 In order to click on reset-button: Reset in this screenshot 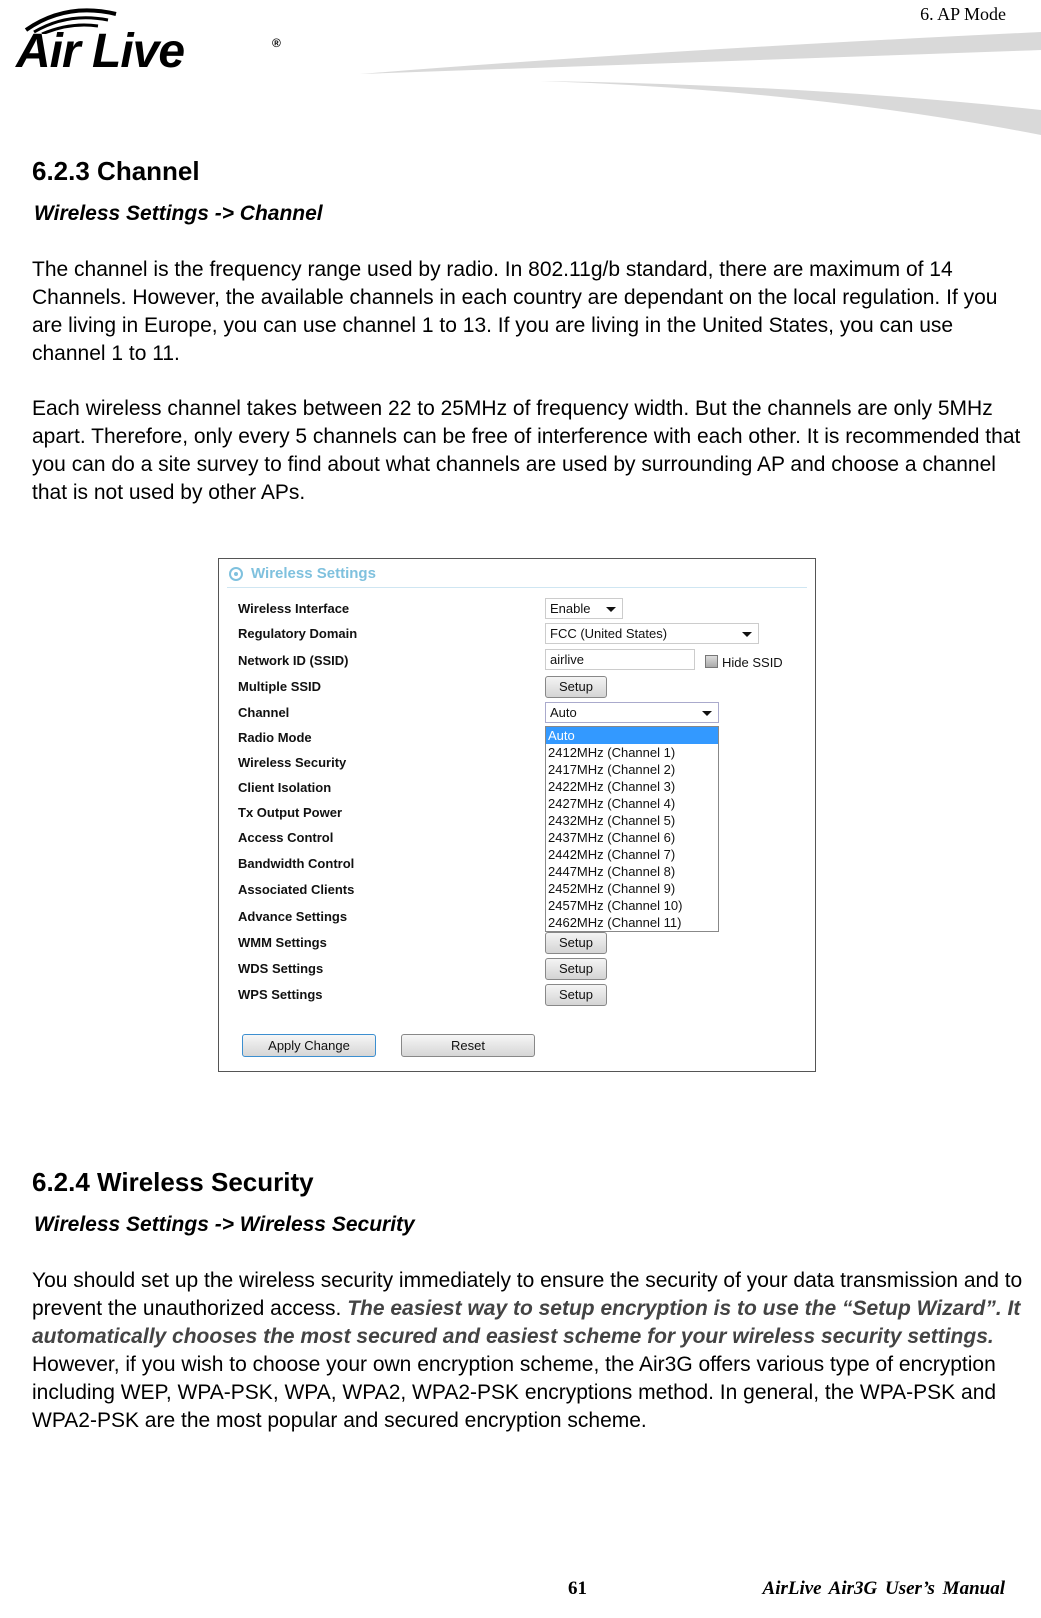, I will do `click(468, 1045)`.